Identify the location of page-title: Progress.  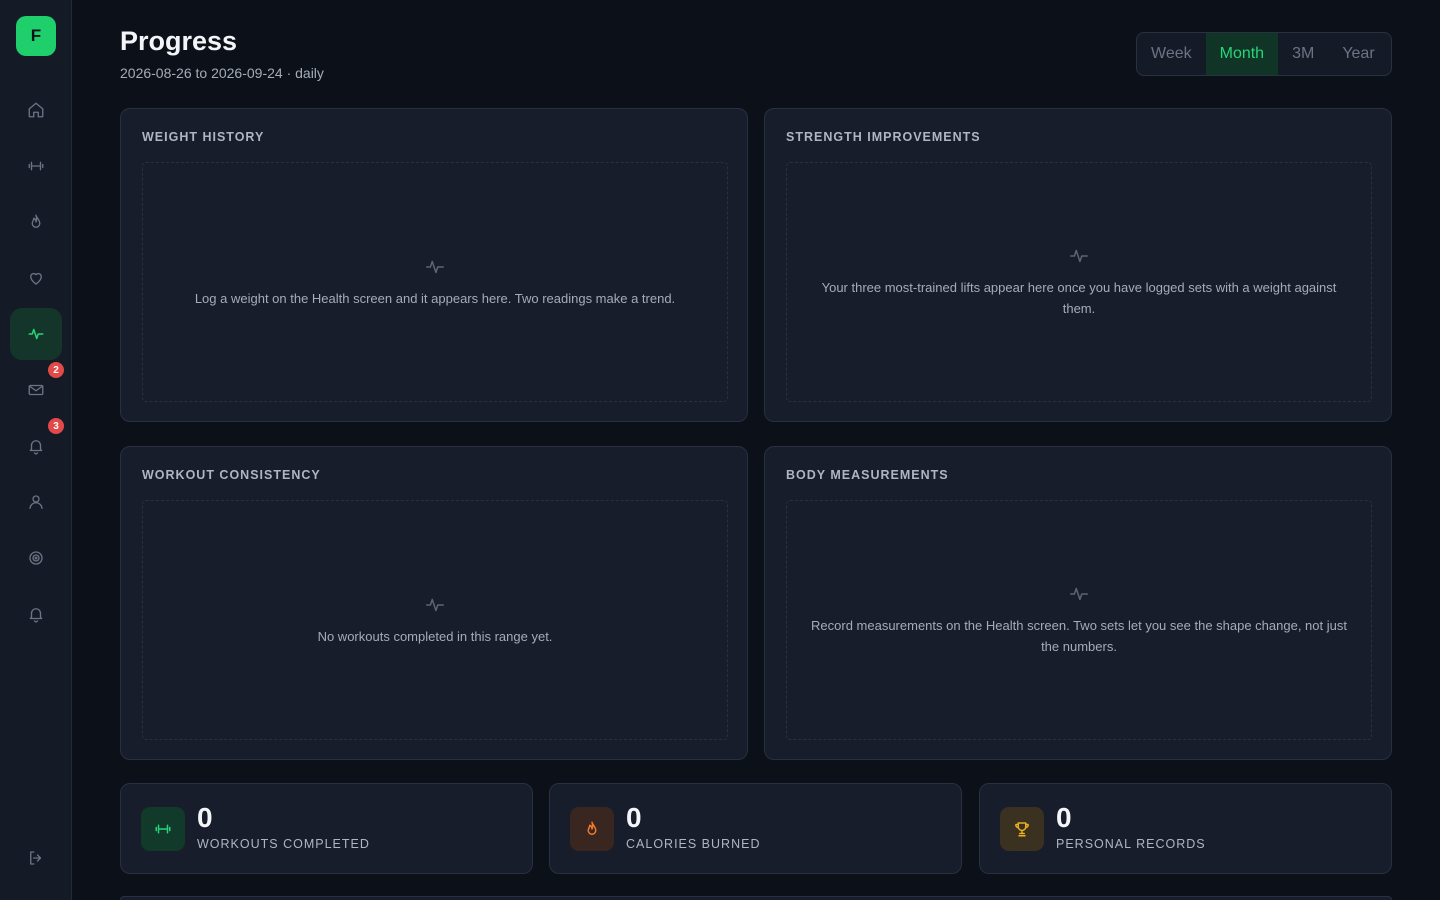
(179, 41).